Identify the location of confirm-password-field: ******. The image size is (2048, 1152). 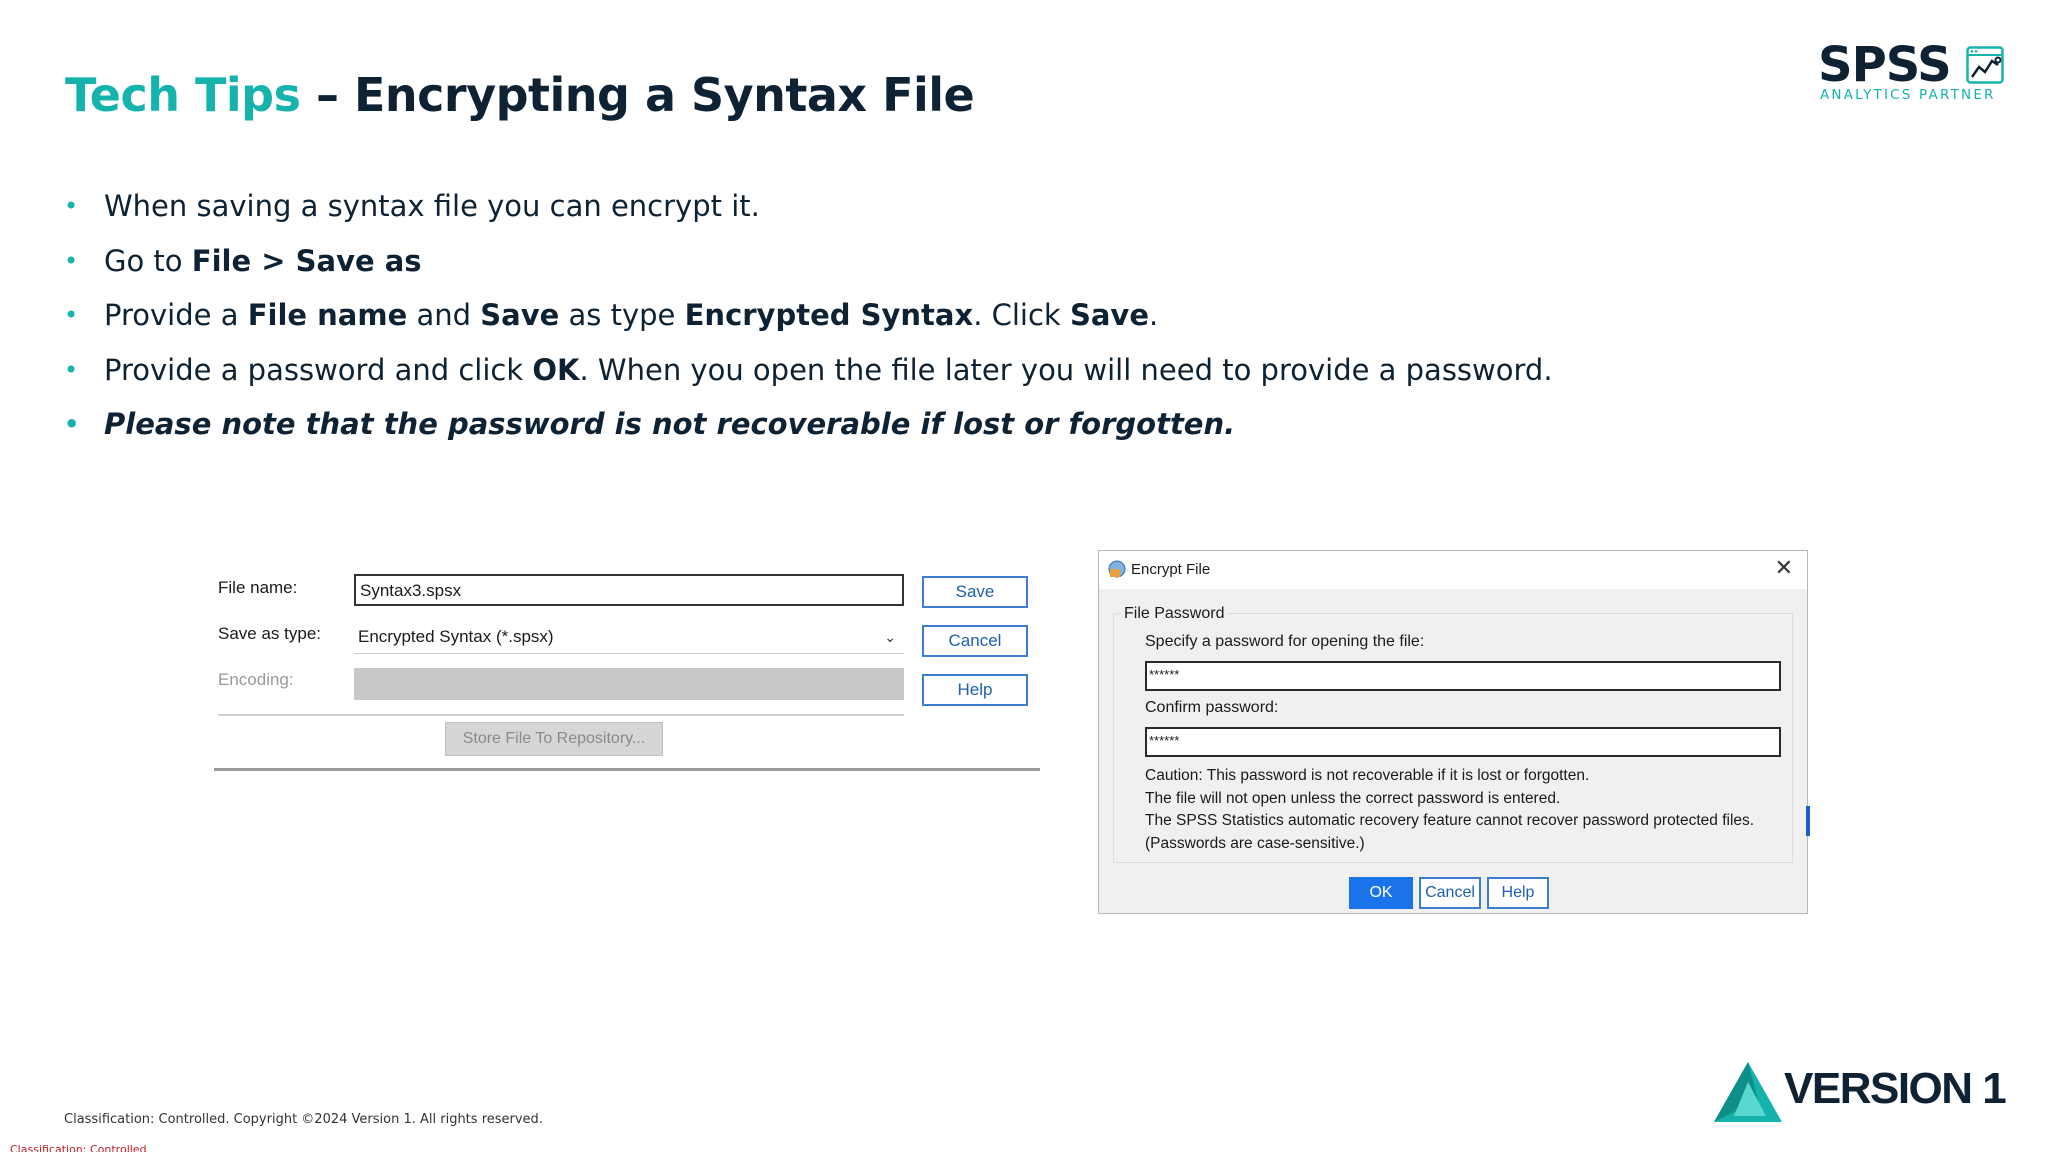
(1463, 742).